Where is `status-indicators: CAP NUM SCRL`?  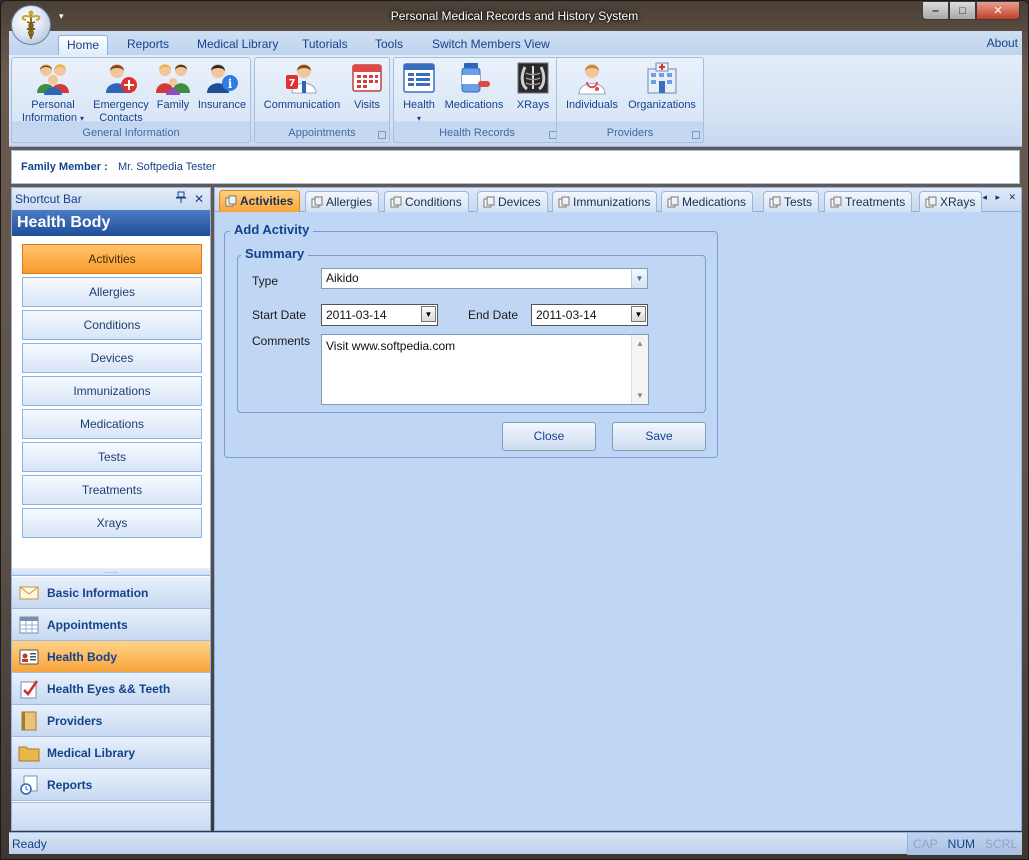
status-indicators: CAP NUM SCRL is located at coordinates (964, 844).